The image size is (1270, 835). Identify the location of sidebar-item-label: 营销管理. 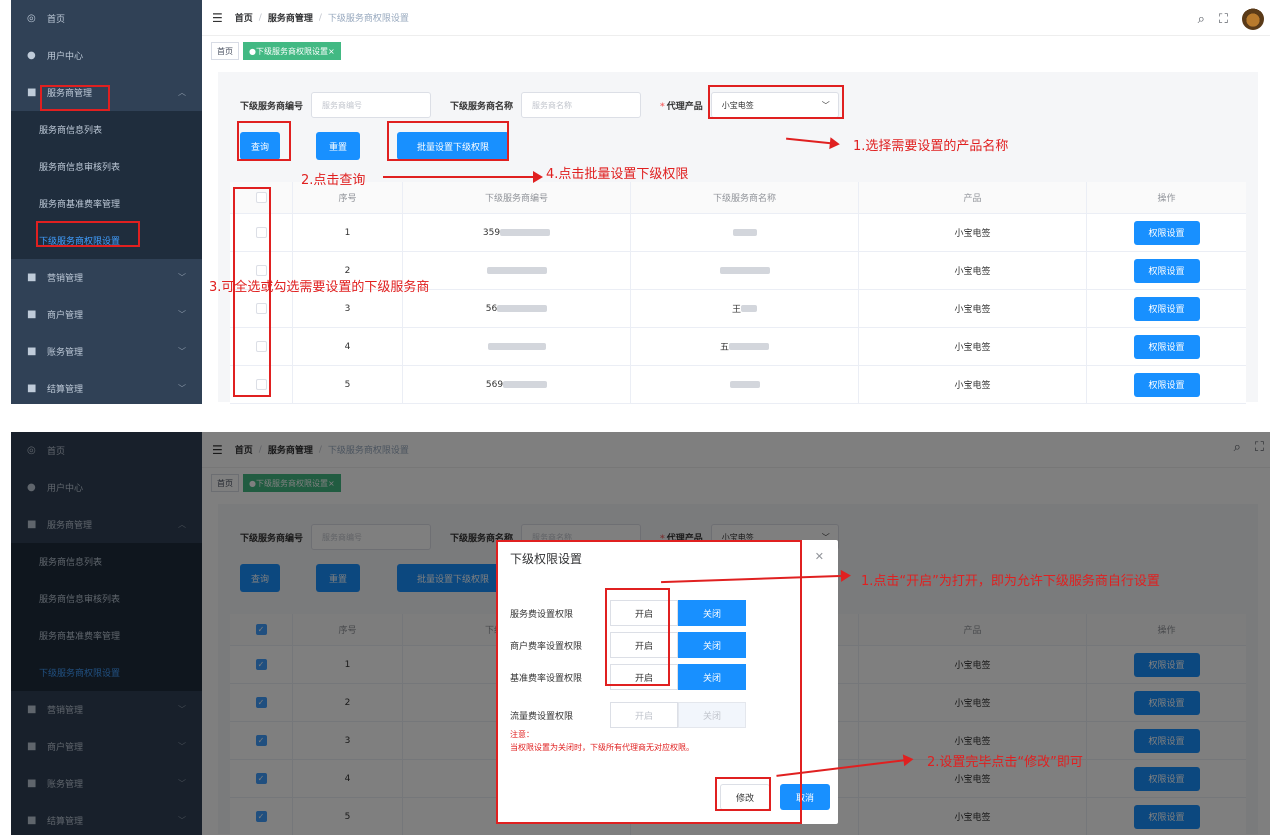
(65, 279).